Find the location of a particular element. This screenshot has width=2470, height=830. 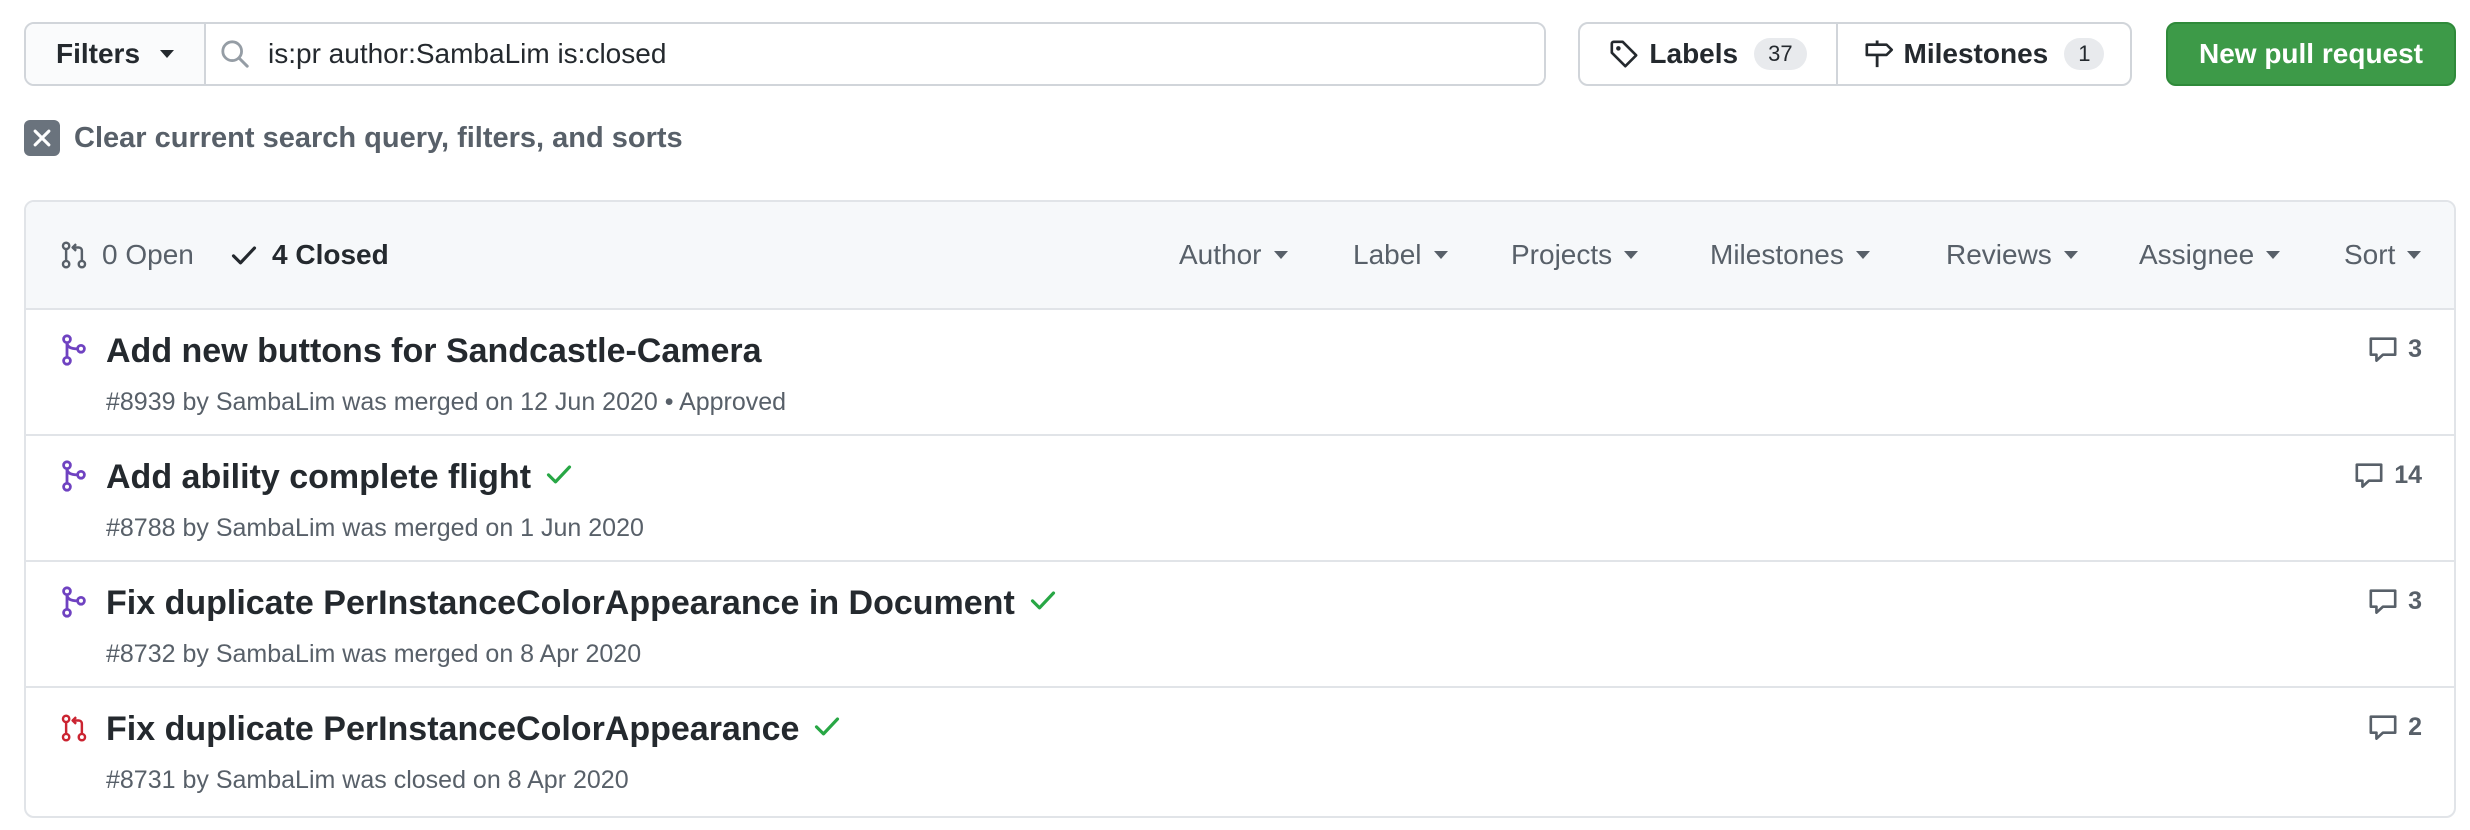

milestones-label: Milestones is located at coordinates (1976, 53).